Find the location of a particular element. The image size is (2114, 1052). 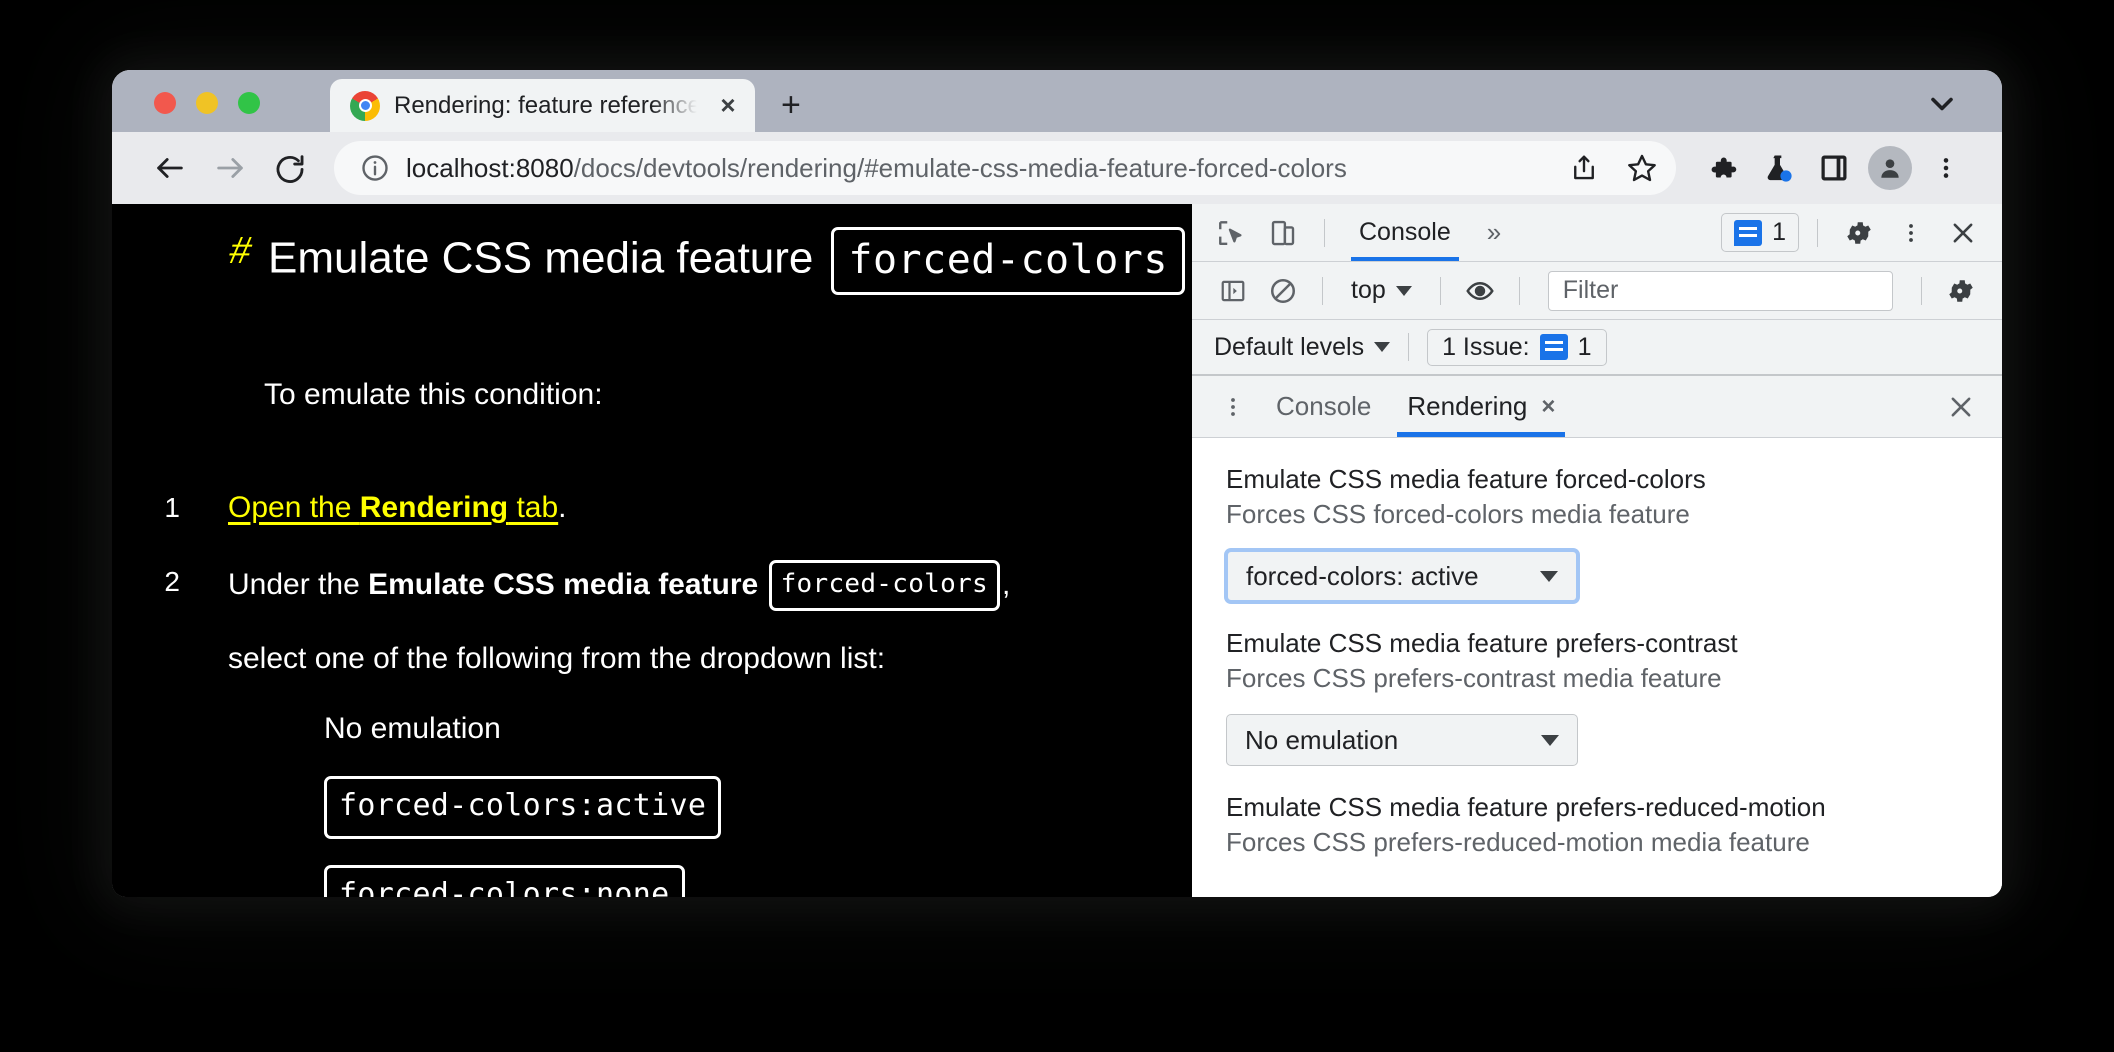

rendering-tab-link: Open the Rendering tab is located at coordinates (393, 507).